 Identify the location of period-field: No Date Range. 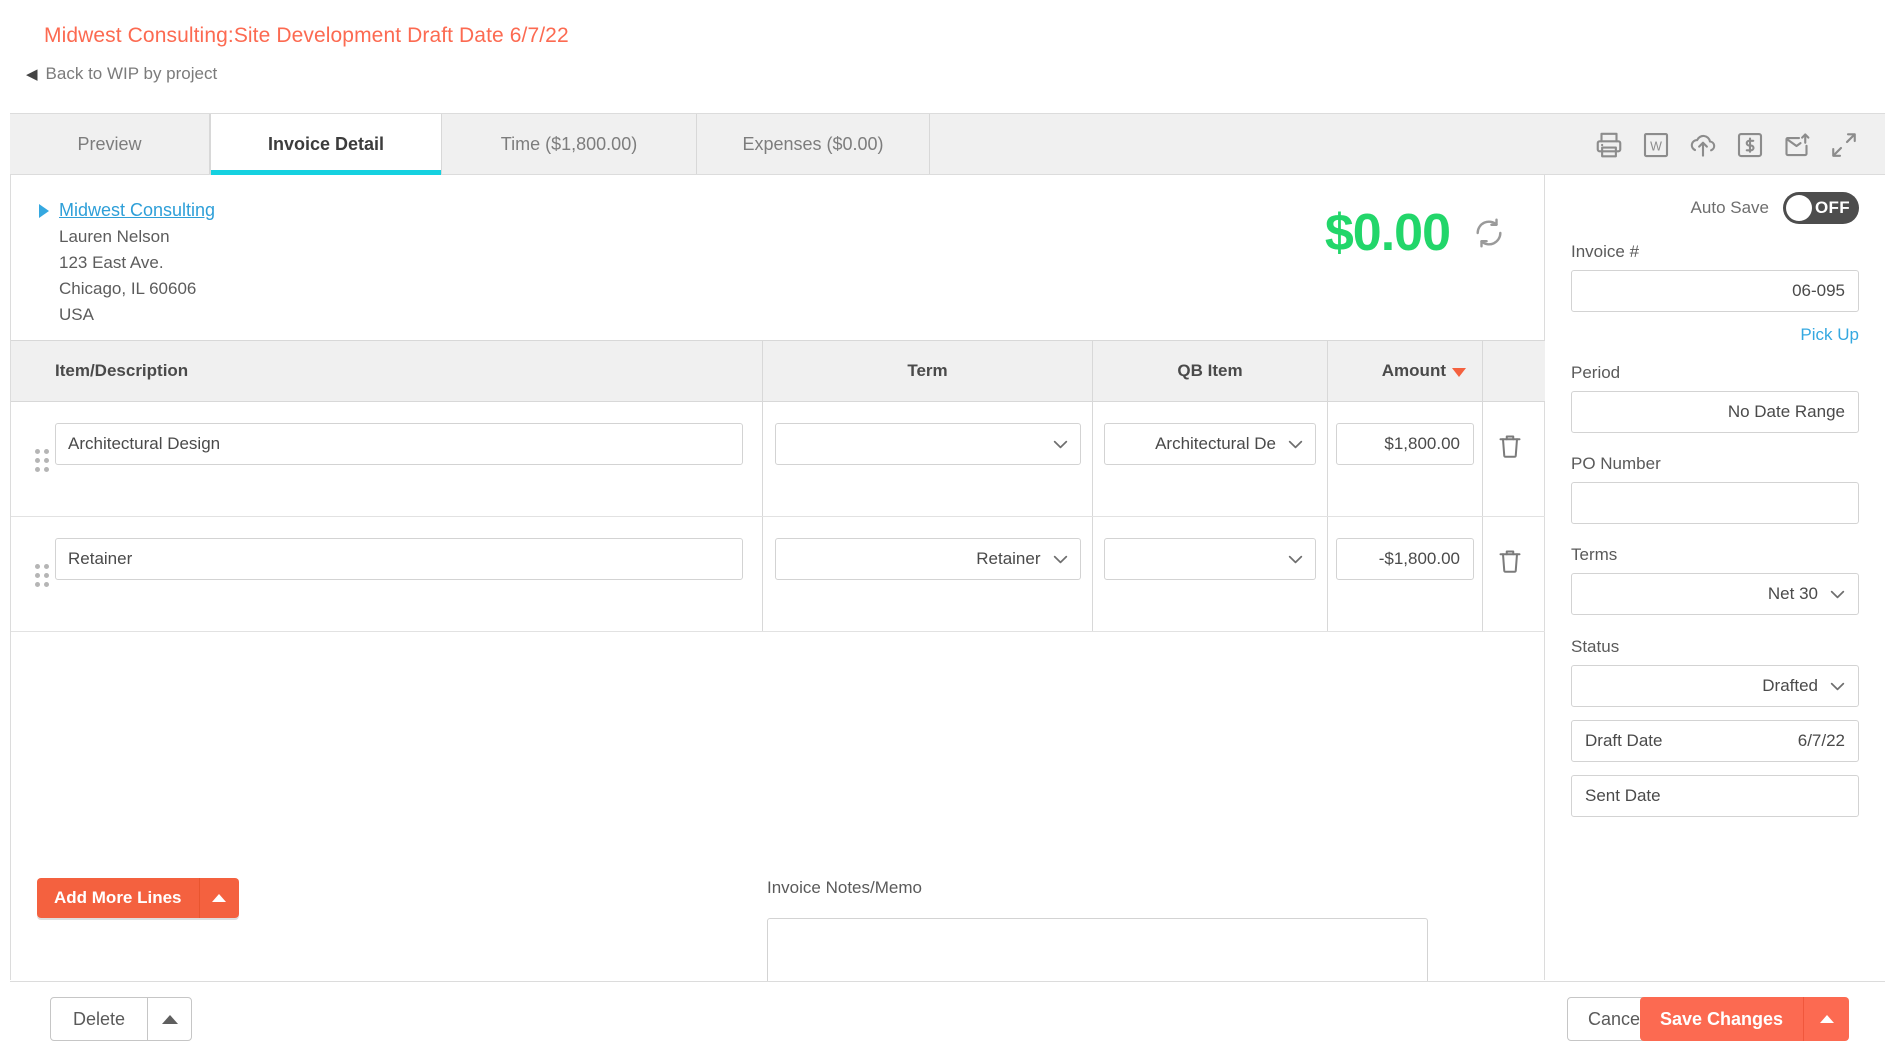
(1715, 412).